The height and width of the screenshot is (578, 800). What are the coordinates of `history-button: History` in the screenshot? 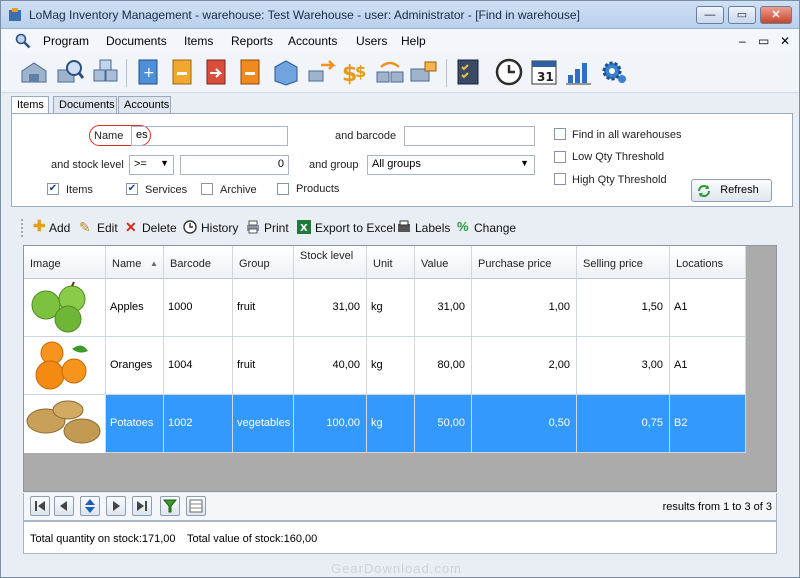 It's located at (219, 228).